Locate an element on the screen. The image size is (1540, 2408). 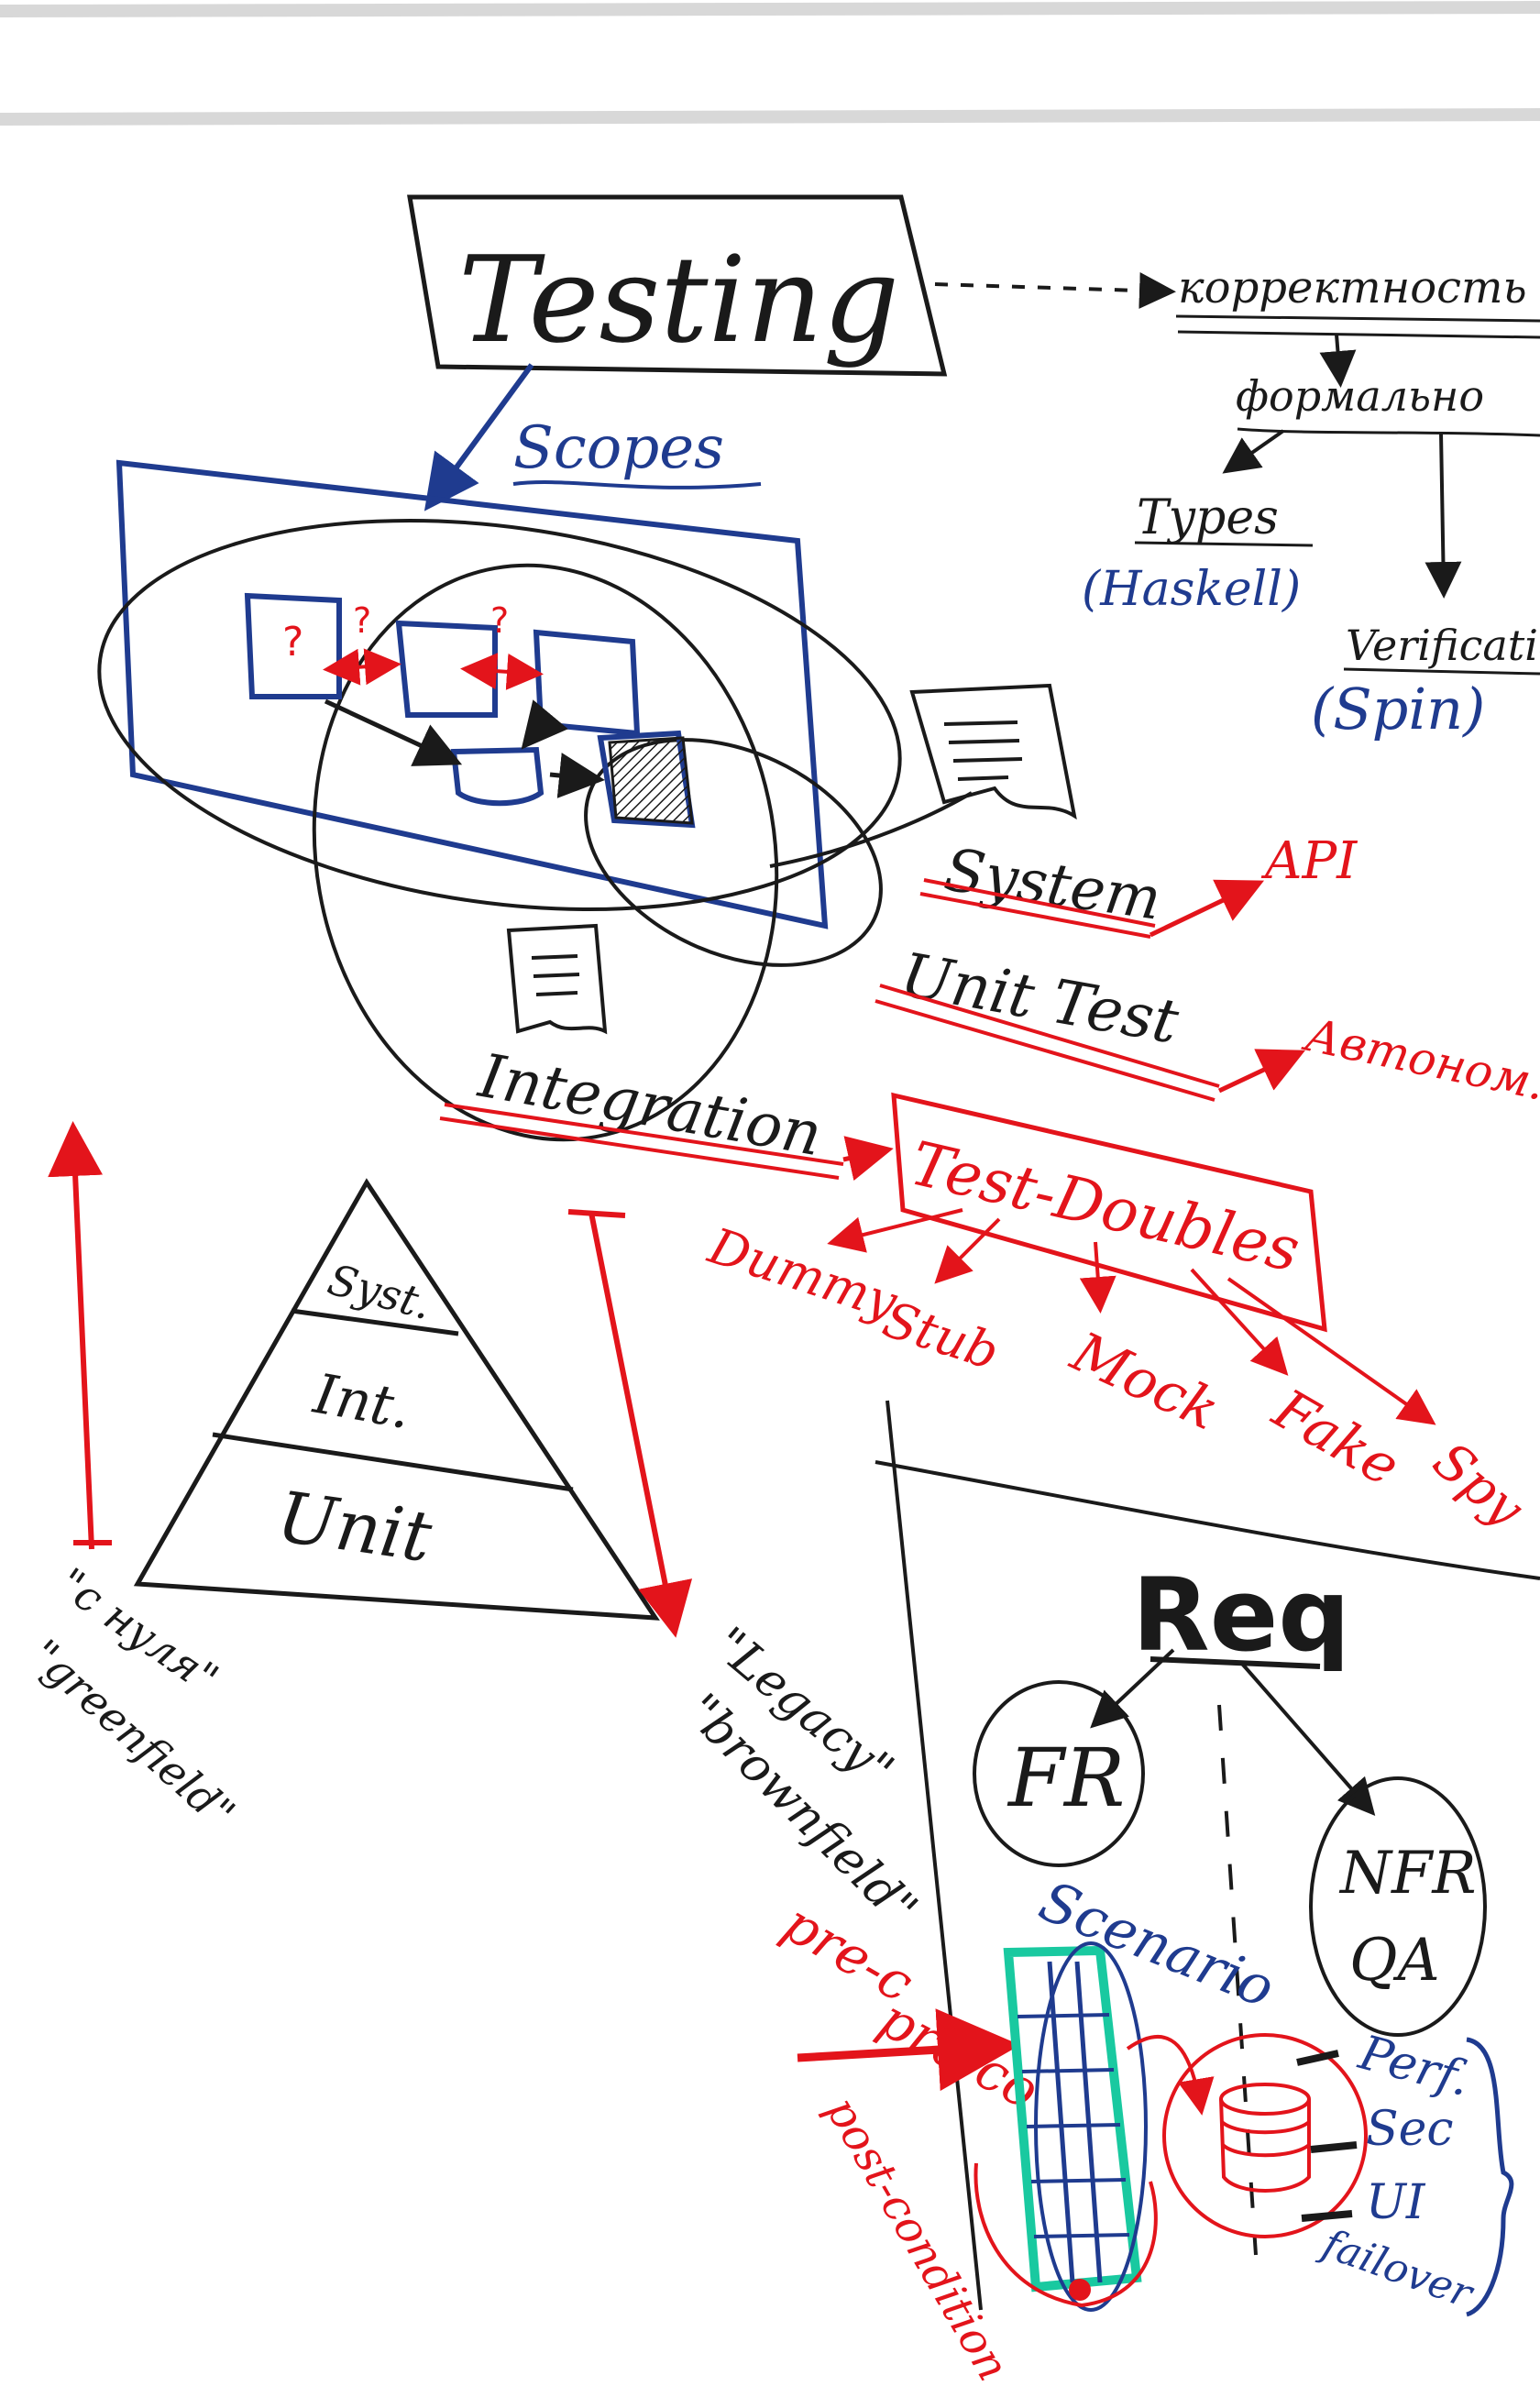
question-mark-3: ? is located at coordinates (499, 620).